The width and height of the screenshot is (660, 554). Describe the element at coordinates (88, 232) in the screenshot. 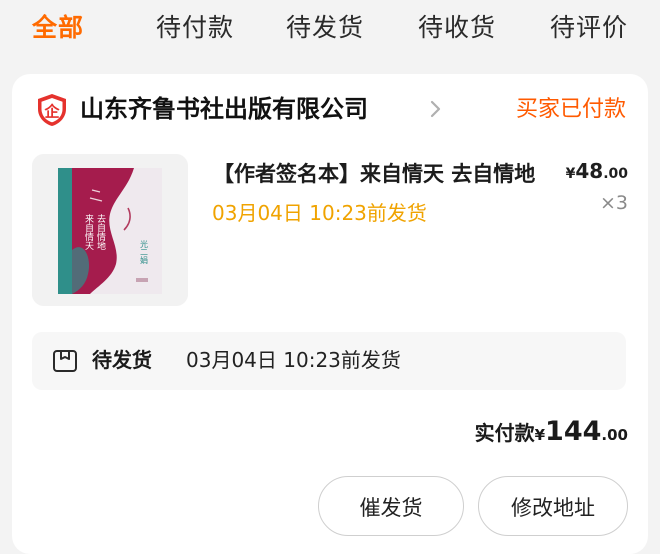

I see `cover-title-line1: 来自情天` at that location.